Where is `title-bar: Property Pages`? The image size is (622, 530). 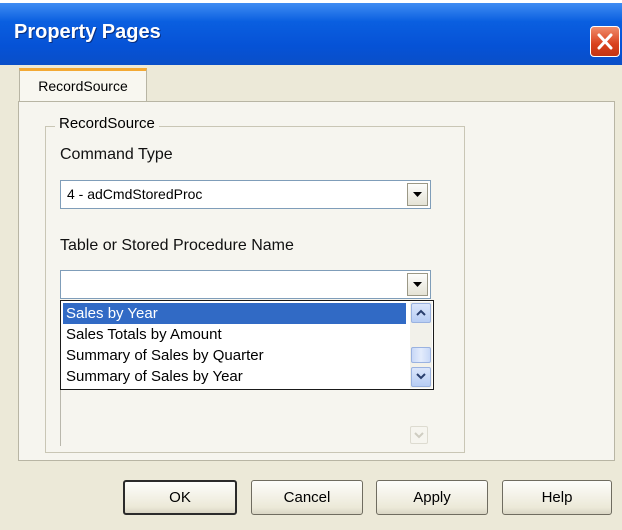 title-bar: Property Pages is located at coordinates (311, 34).